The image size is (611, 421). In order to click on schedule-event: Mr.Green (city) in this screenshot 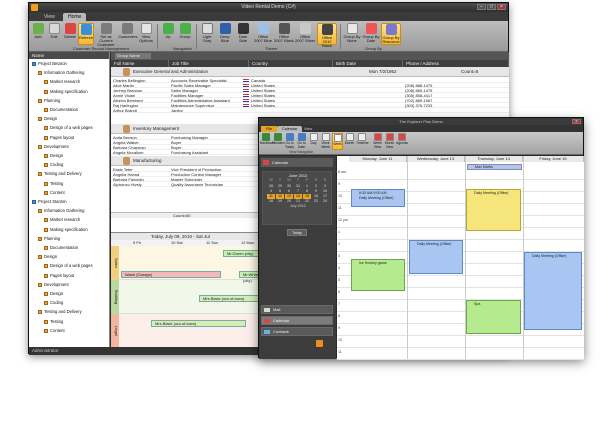, I will do `click(243, 253)`.